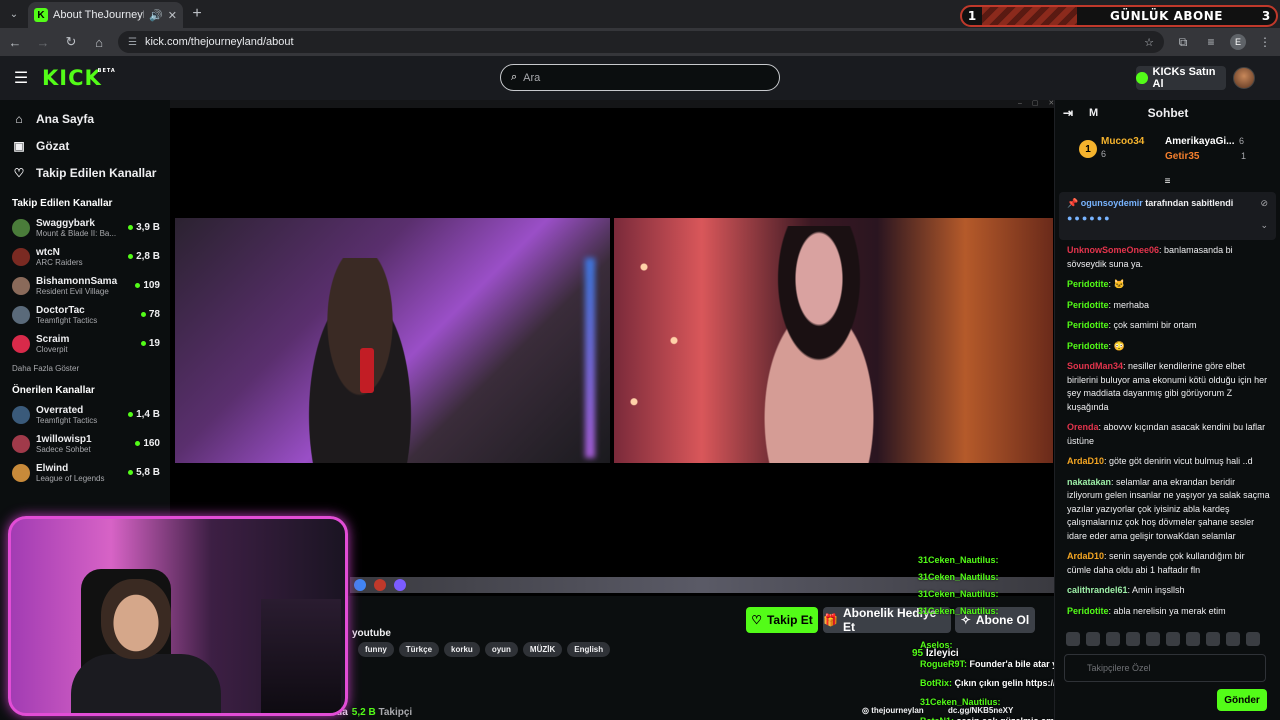 This screenshot has height=720, width=1280. I want to click on buy-kicks-button: KICKs Satın Al, so click(1181, 78).